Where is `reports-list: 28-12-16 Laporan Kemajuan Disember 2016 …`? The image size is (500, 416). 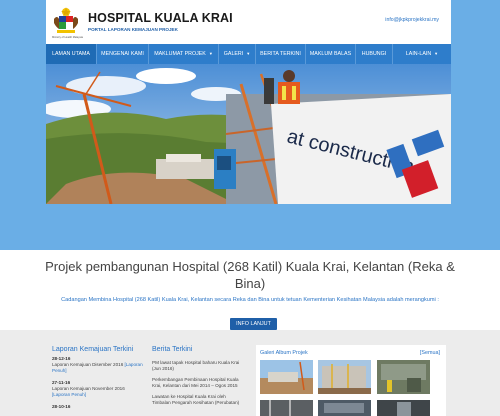 reports-list: 28-12-16 Laporan Kemajuan Disember 2016 … is located at coordinates (98, 386).